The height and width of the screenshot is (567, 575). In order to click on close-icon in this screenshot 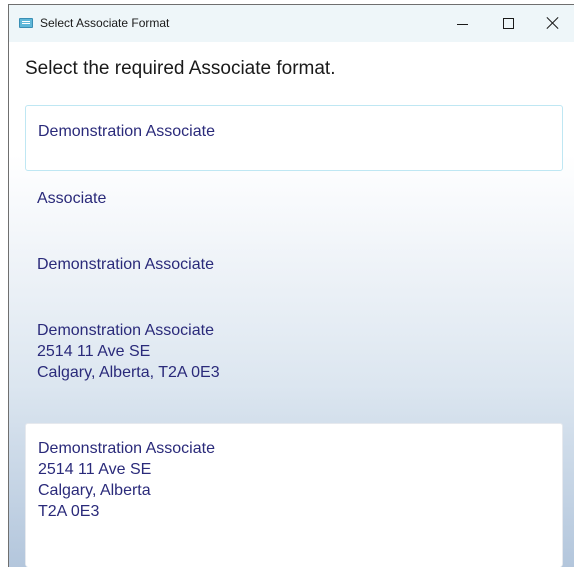, I will do `click(552, 22)`.